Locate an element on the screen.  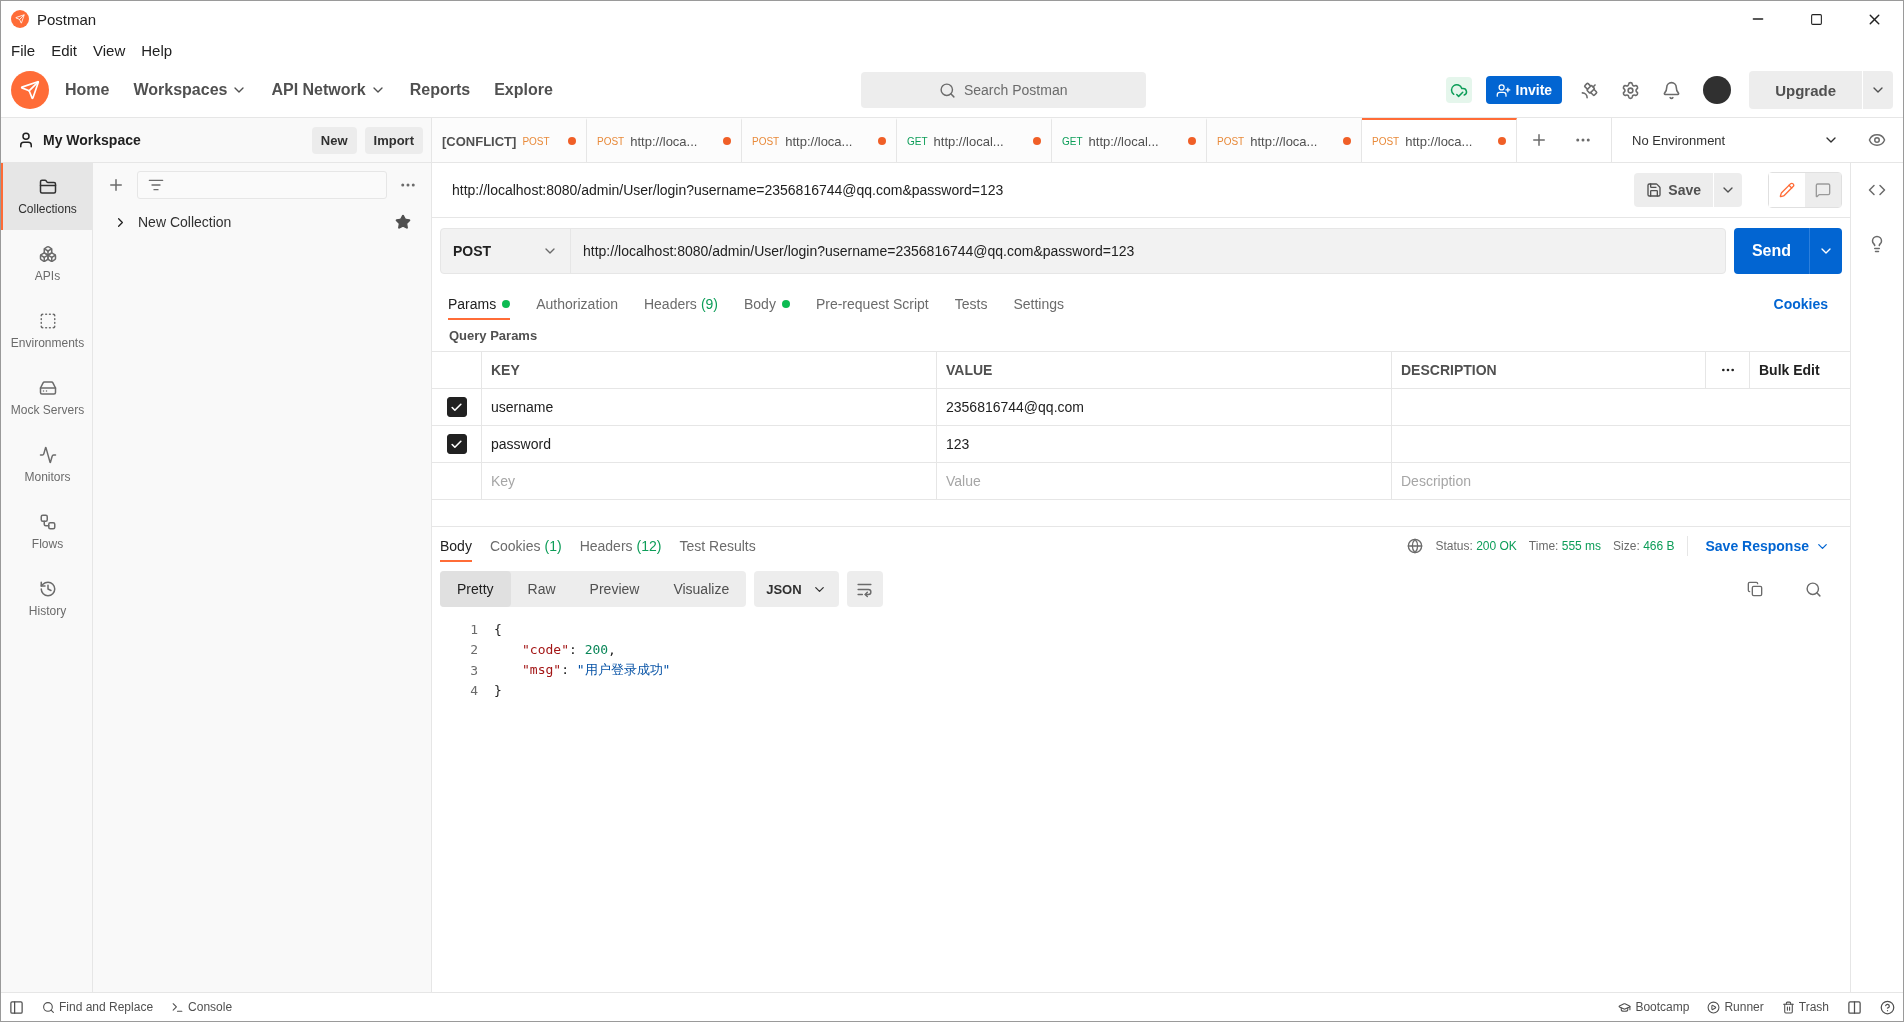
nav-item: Reports is located at coordinates (440, 90).